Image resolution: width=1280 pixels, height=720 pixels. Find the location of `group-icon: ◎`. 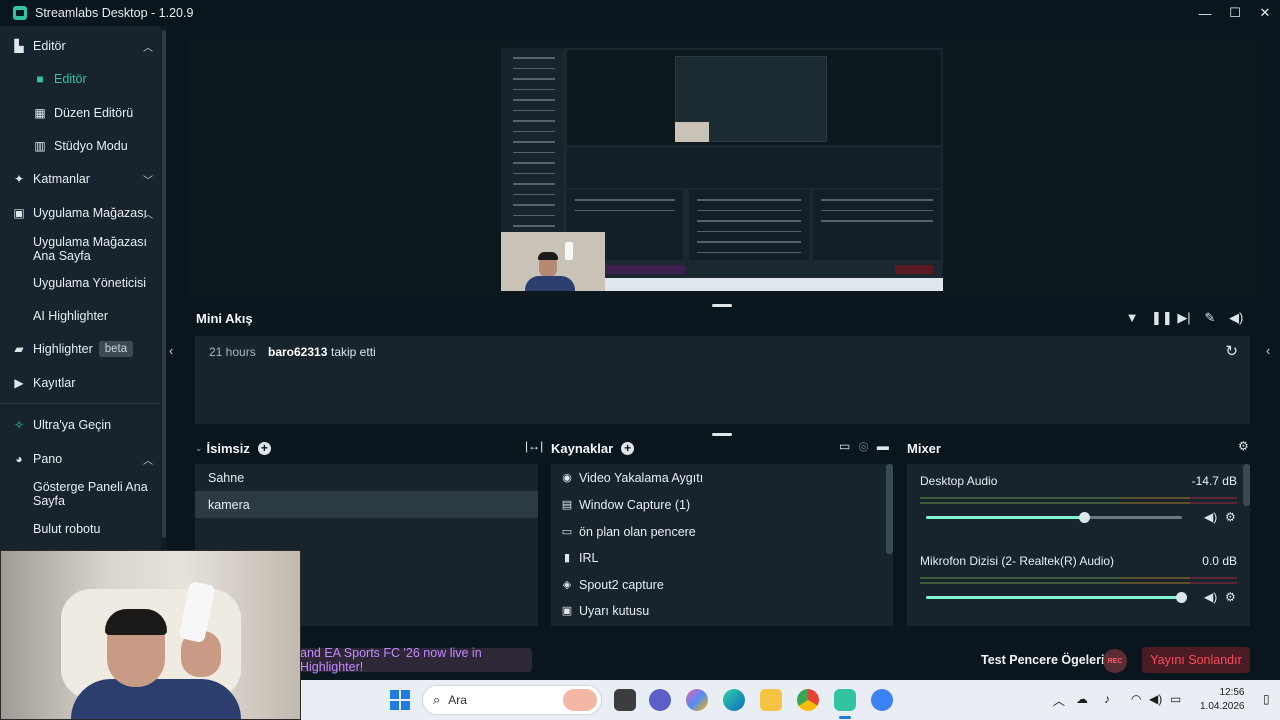

group-icon: ◎ is located at coordinates (863, 446).